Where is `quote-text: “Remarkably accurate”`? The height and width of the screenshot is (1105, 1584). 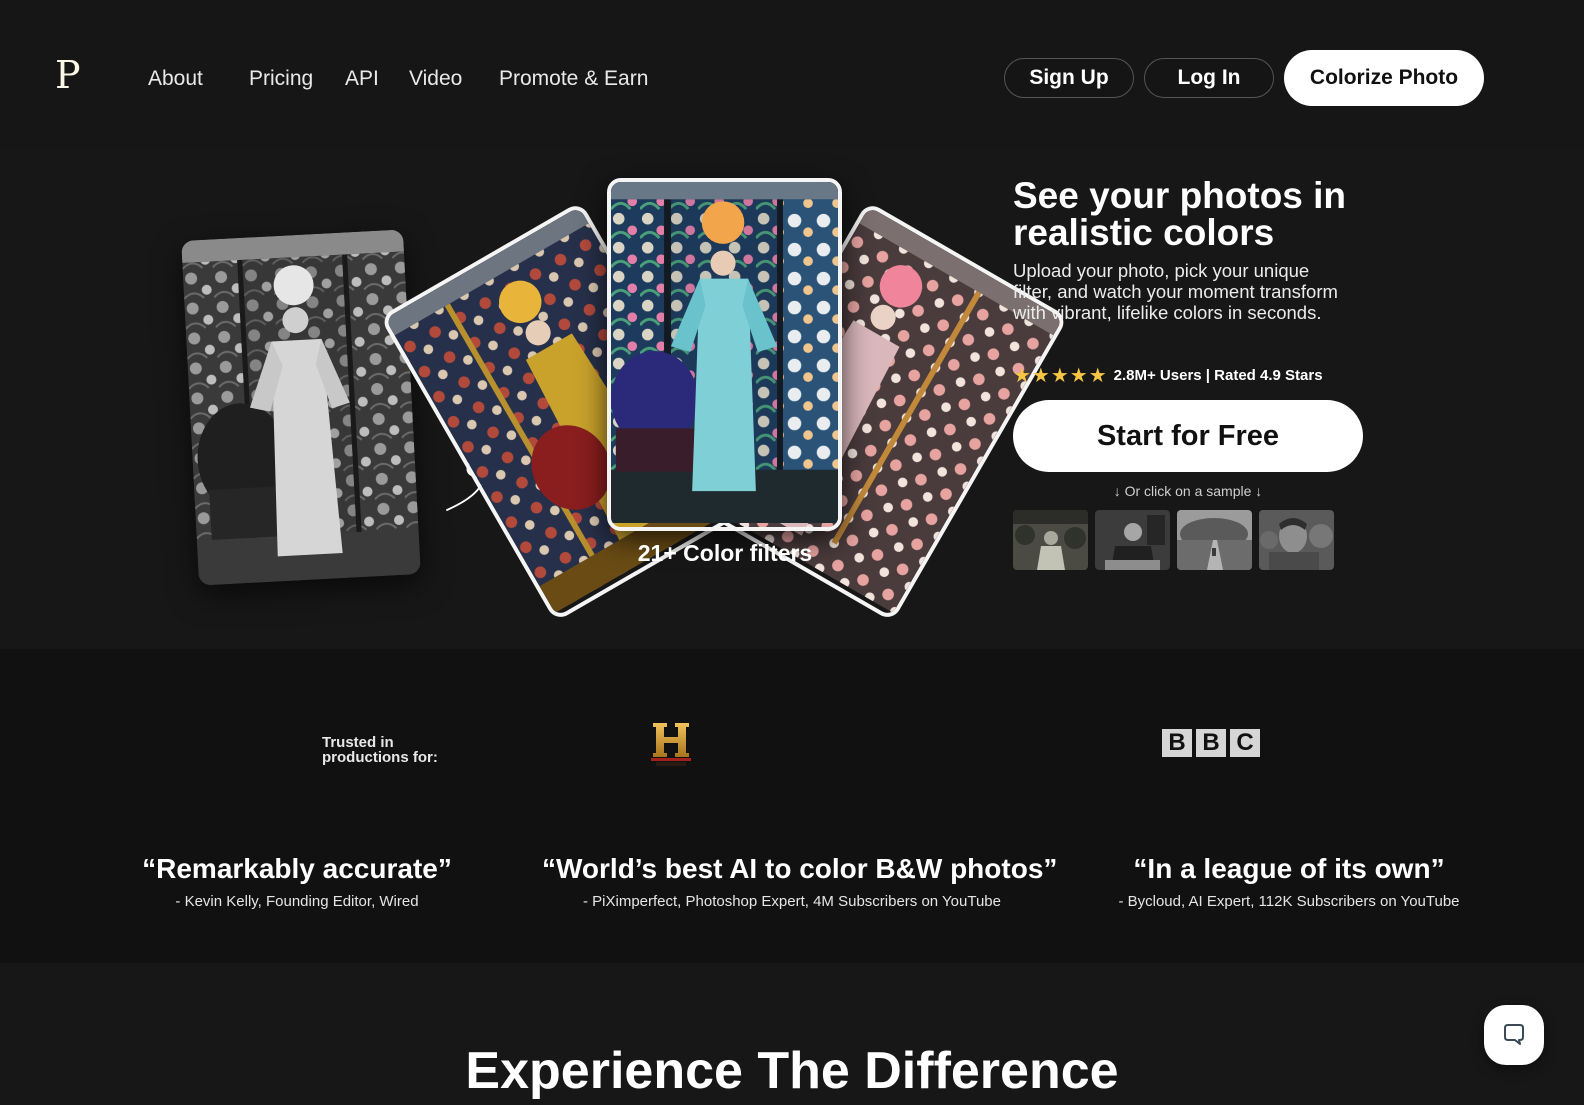 quote-text: “Remarkably accurate” is located at coordinates (297, 868).